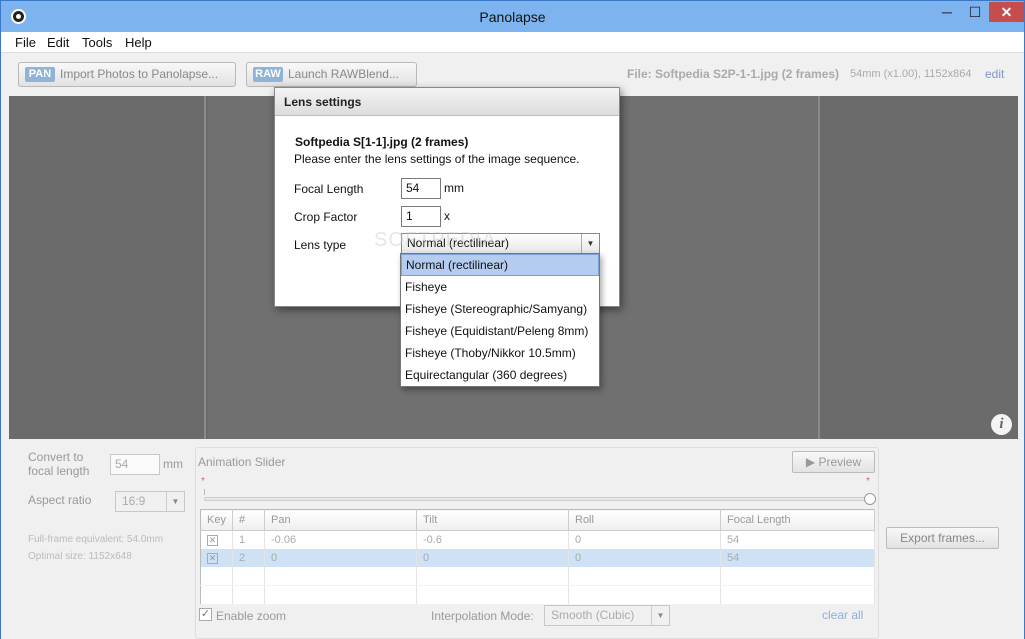  What do you see at coordinates (492, 539) in the screenshot?
I see `table-cell: -0.6` at bounding box center [492, 539].